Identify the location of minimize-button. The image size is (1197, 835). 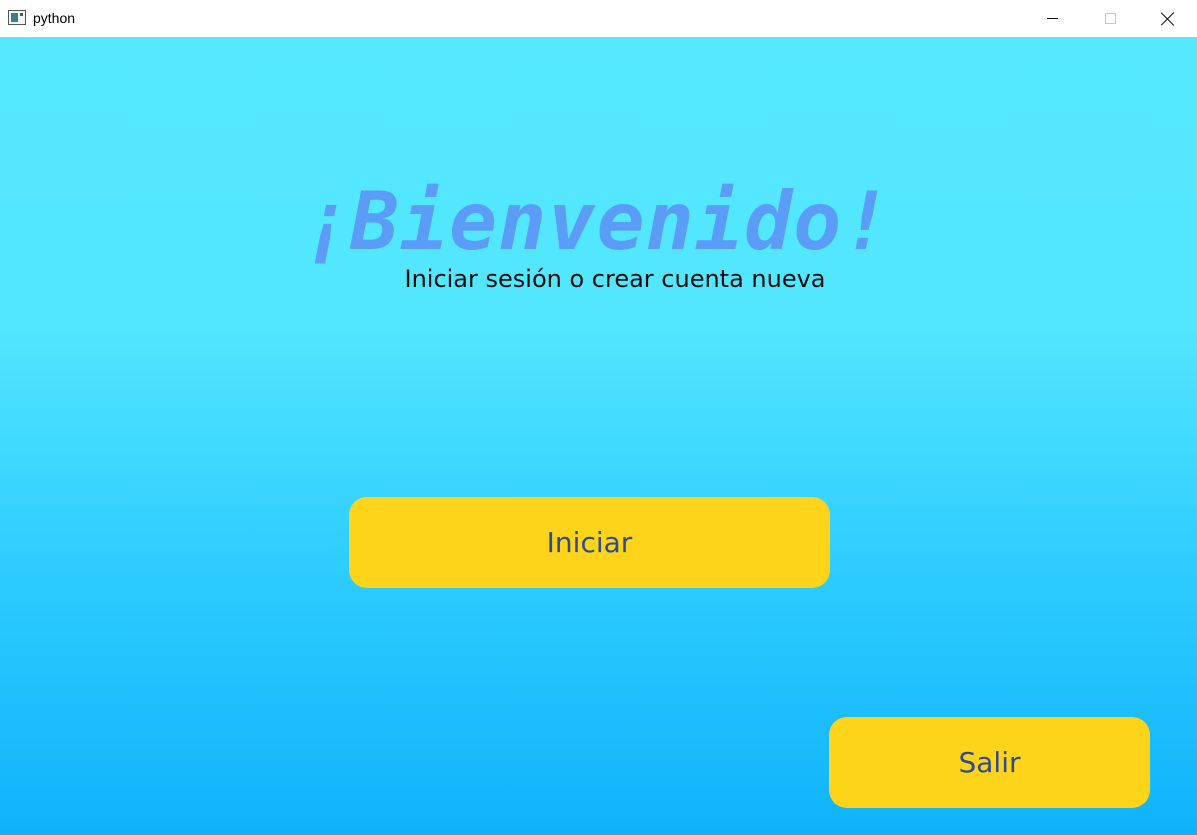
(1052, 18).